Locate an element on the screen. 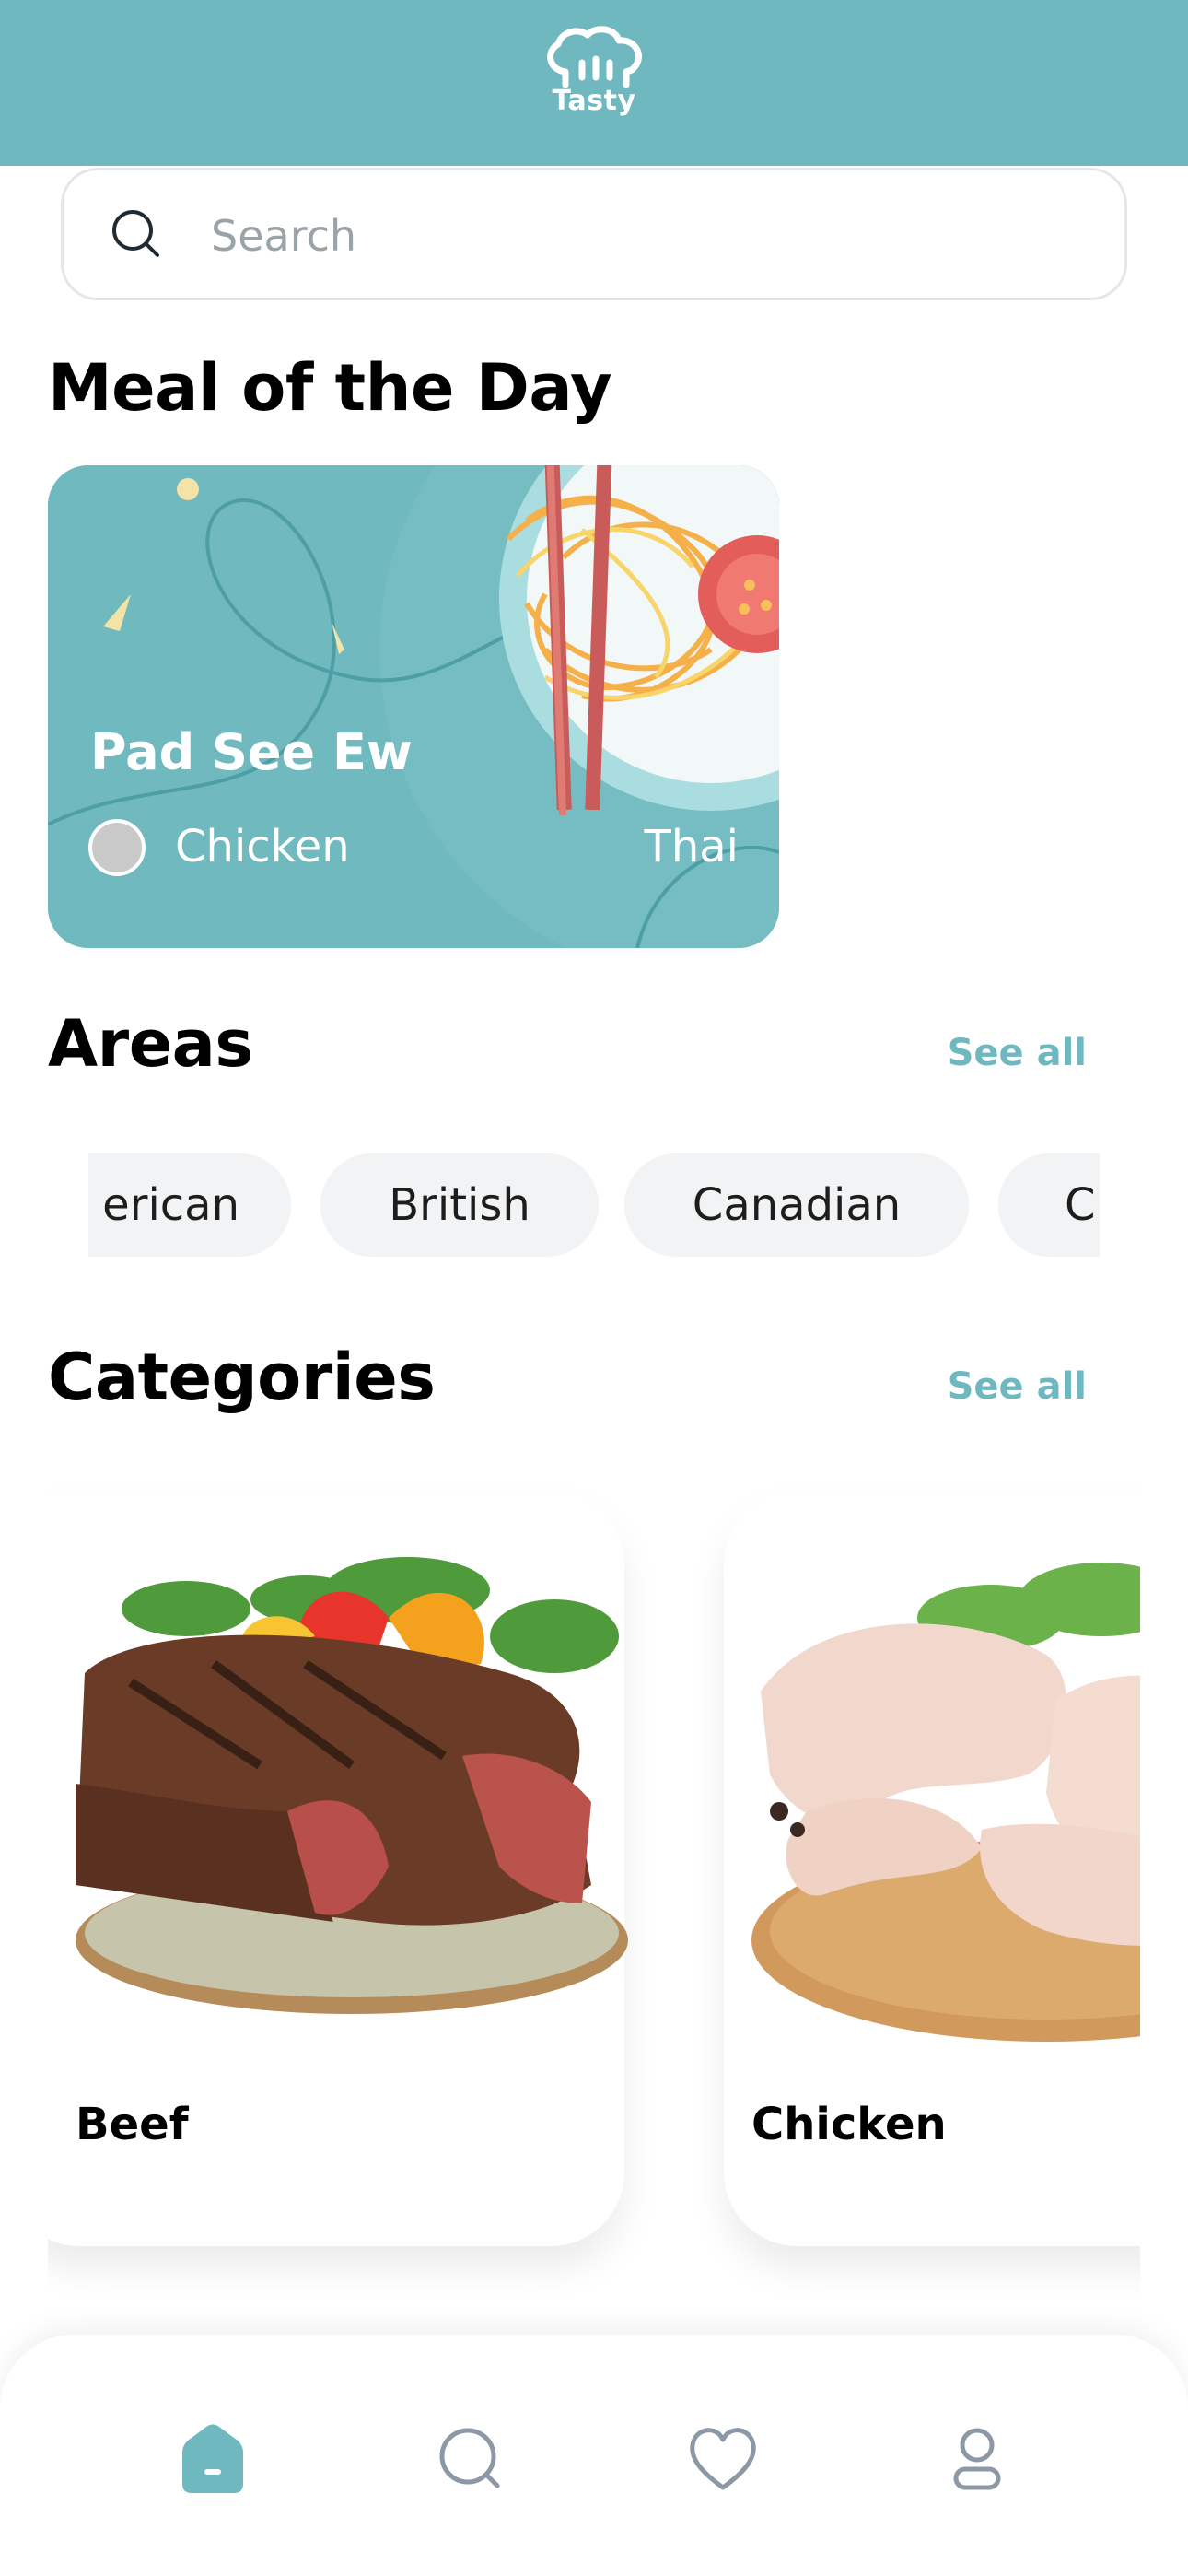 The height and width of the screenshot is (2576, 1188). app-header: Tasty is located at coordinates (594, 83).